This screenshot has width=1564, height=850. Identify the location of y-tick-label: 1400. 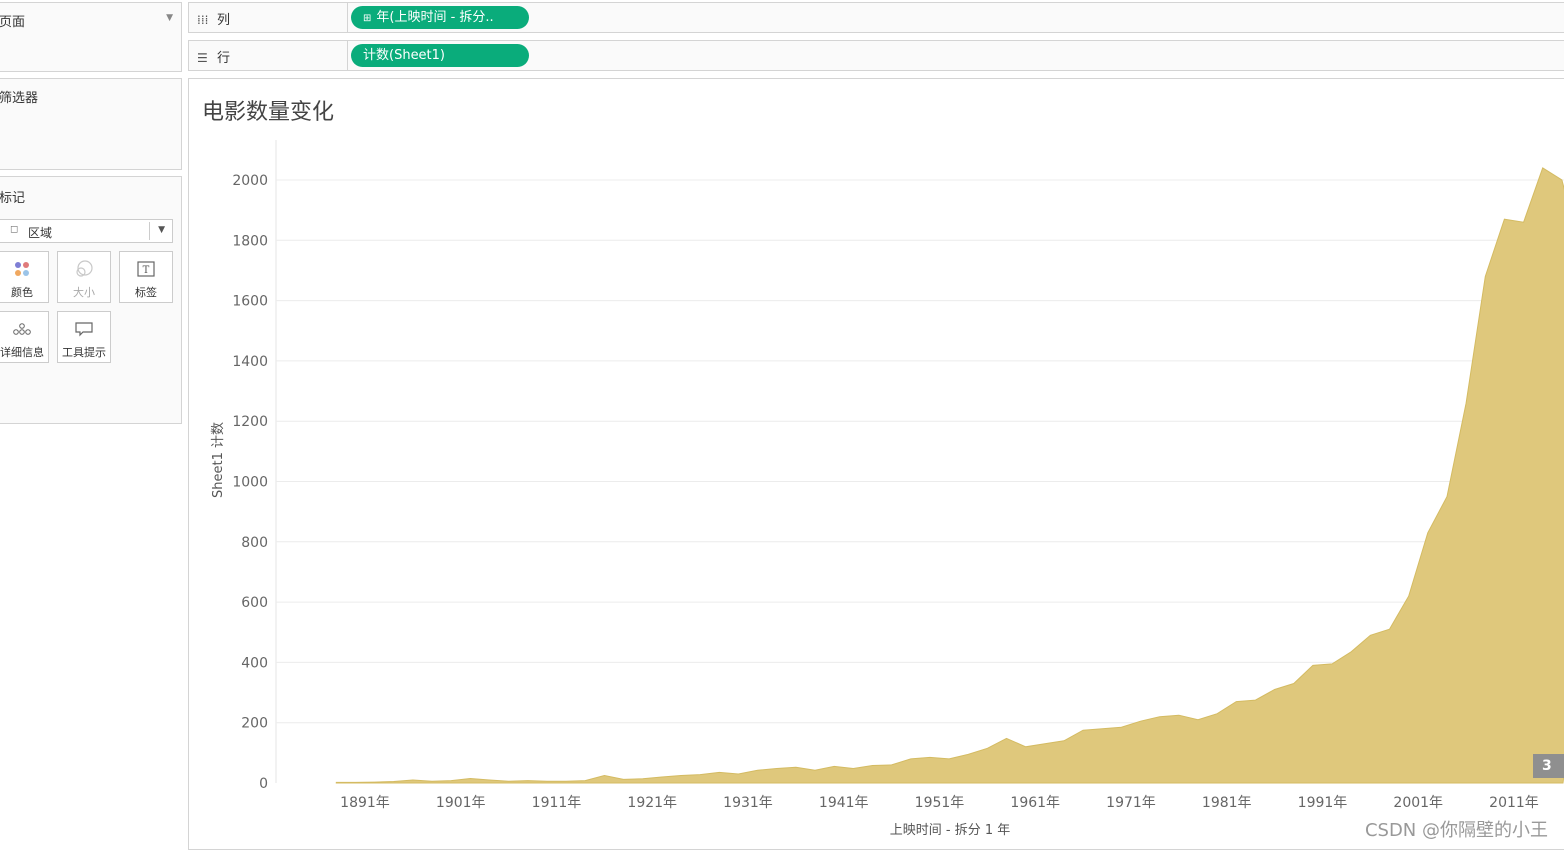
(250, 362).